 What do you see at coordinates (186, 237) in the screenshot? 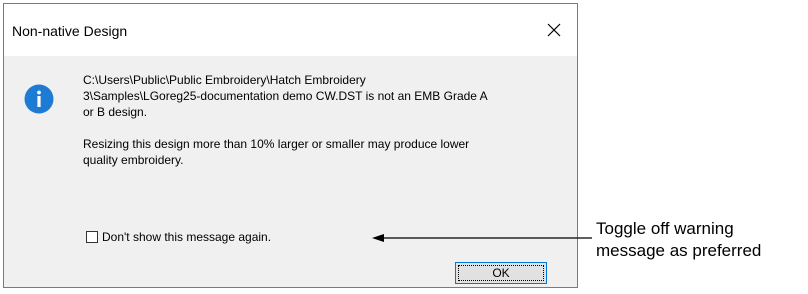
I see `checkbox-label: Don't show this message again.` at bounding box center [186, 237].